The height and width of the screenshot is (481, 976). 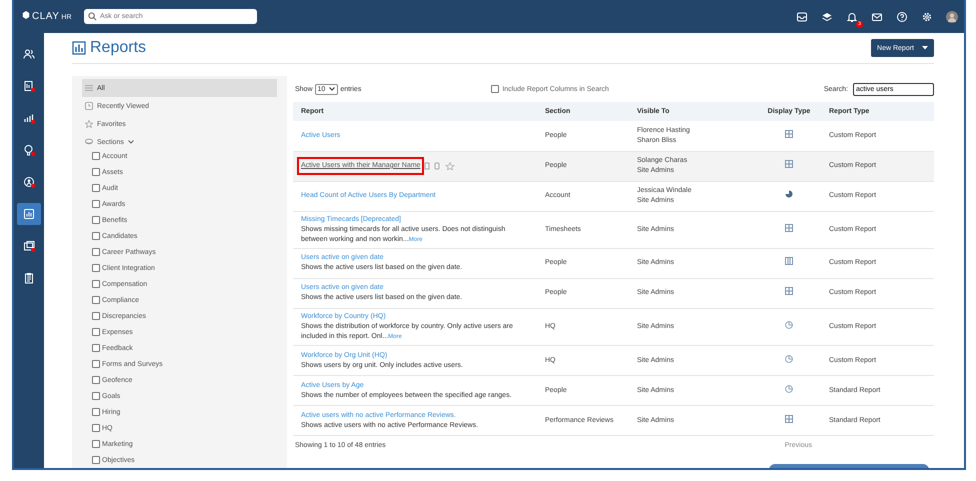 What do you see at coordinates (902, 16) in the screenshot?
I see `help-icon` at bounding box center [902, 16].